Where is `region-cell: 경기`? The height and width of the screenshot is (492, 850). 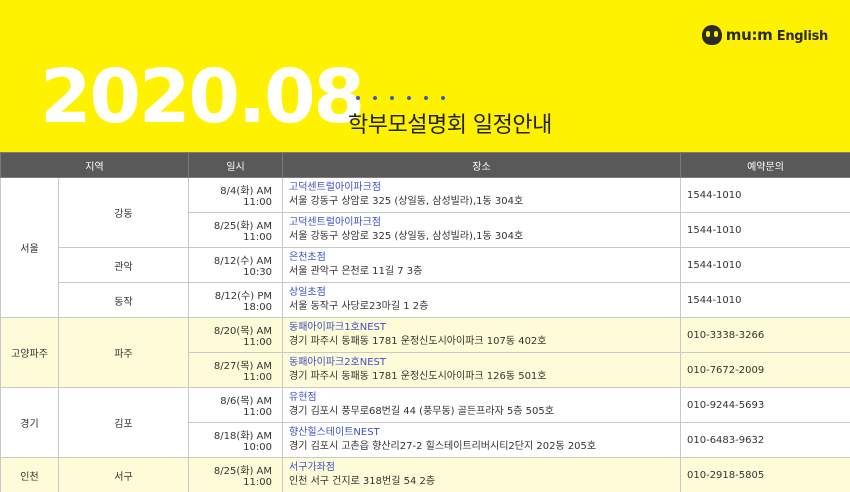
region-cell: 경기 is located at coordinates (29, 422).